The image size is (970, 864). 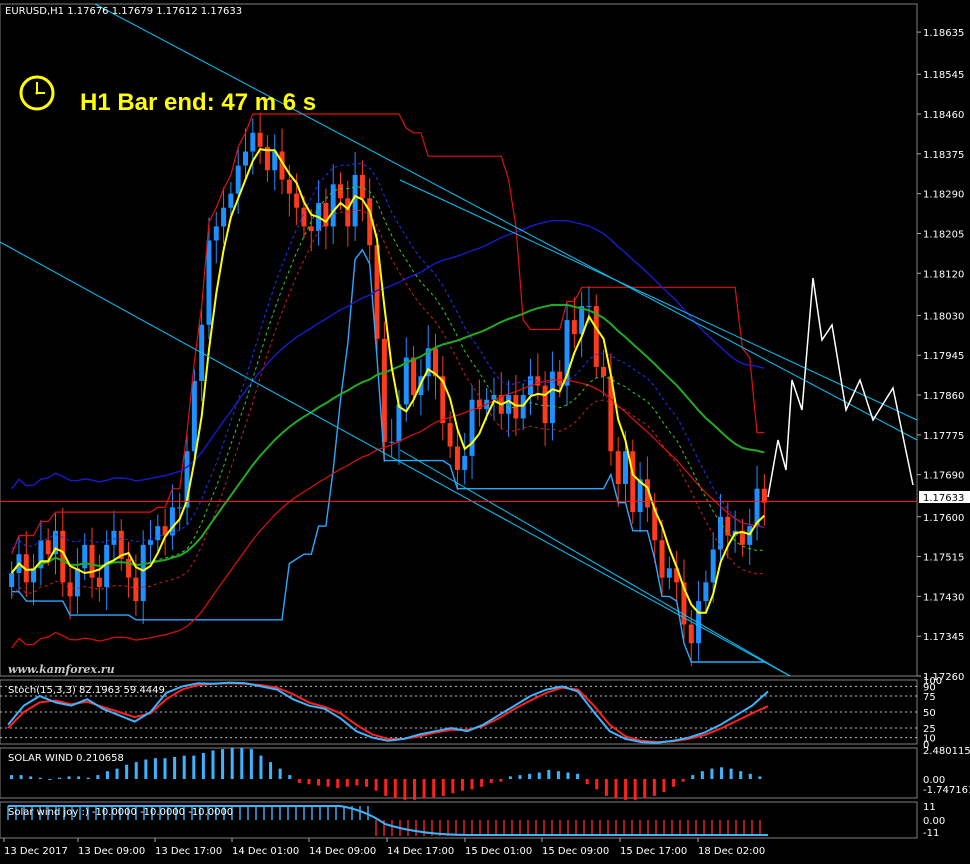 I want to click on current-price-tag: 1.17633, so click(x=944, y=497).